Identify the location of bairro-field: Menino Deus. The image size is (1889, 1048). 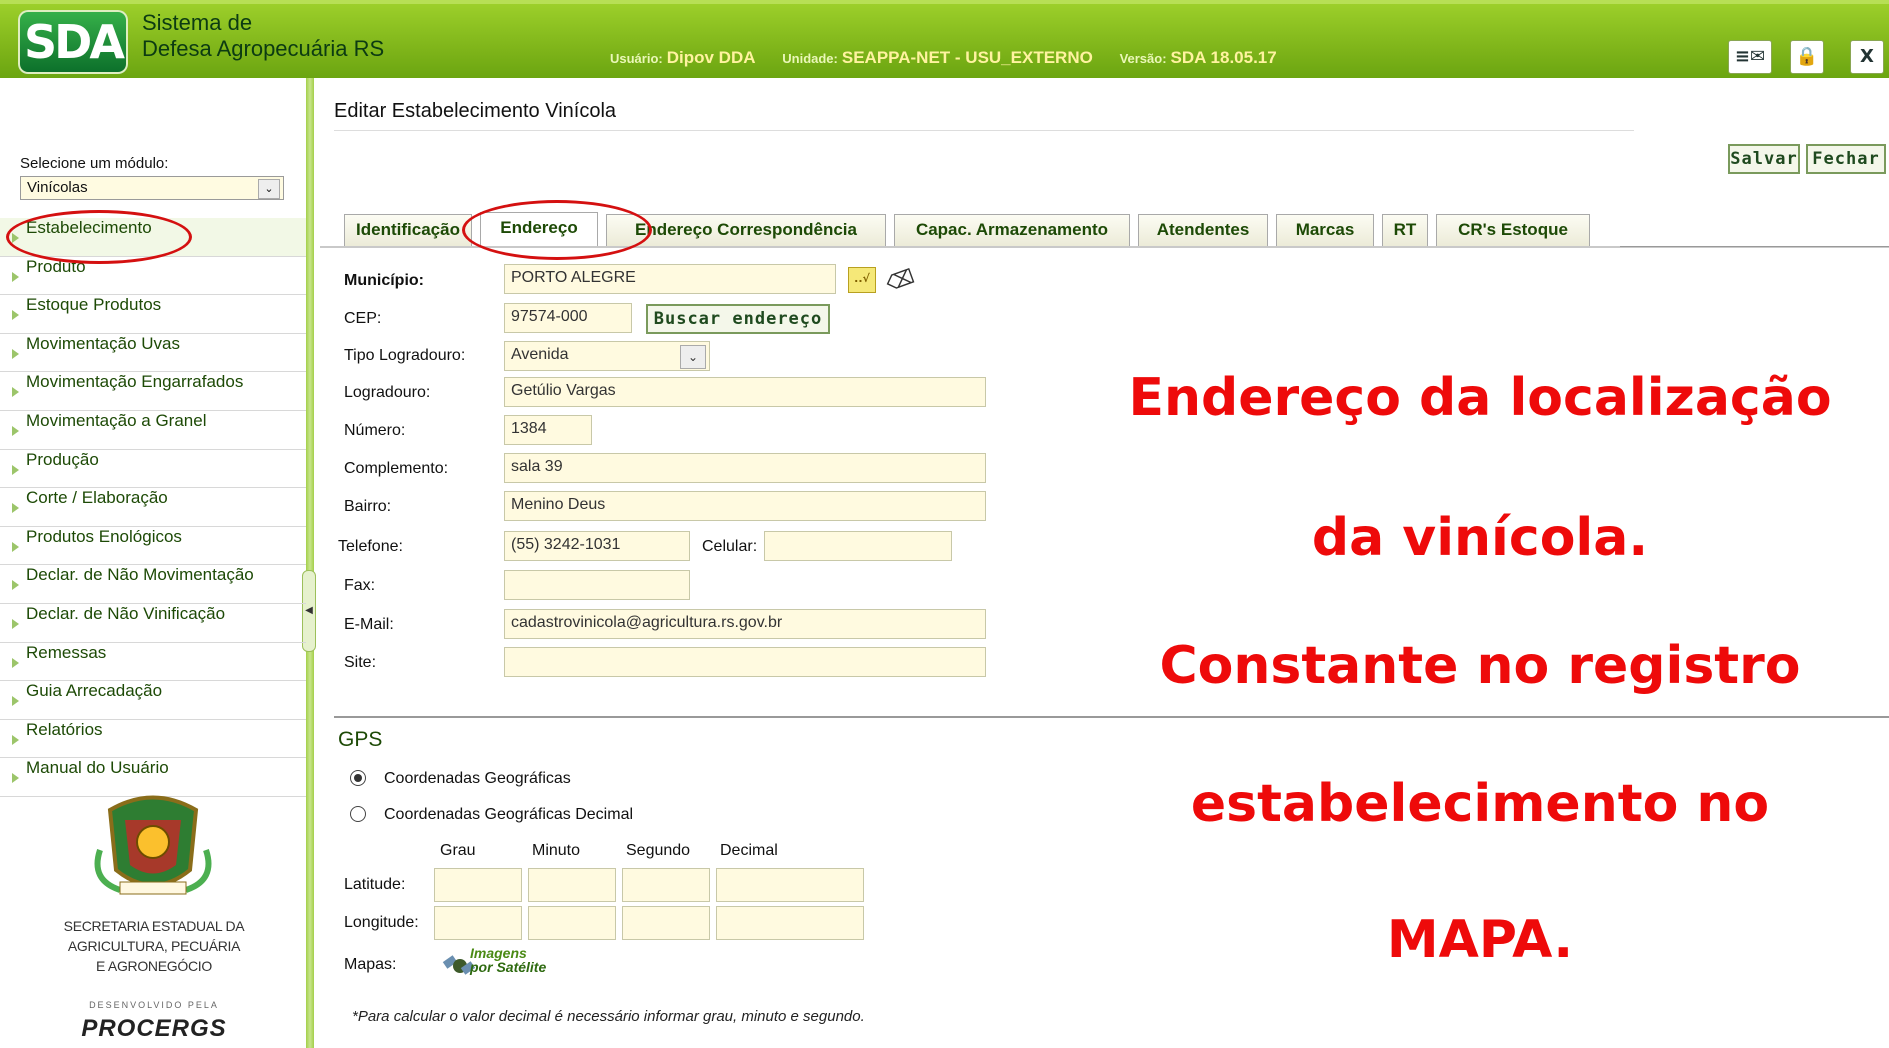
(745, 506).